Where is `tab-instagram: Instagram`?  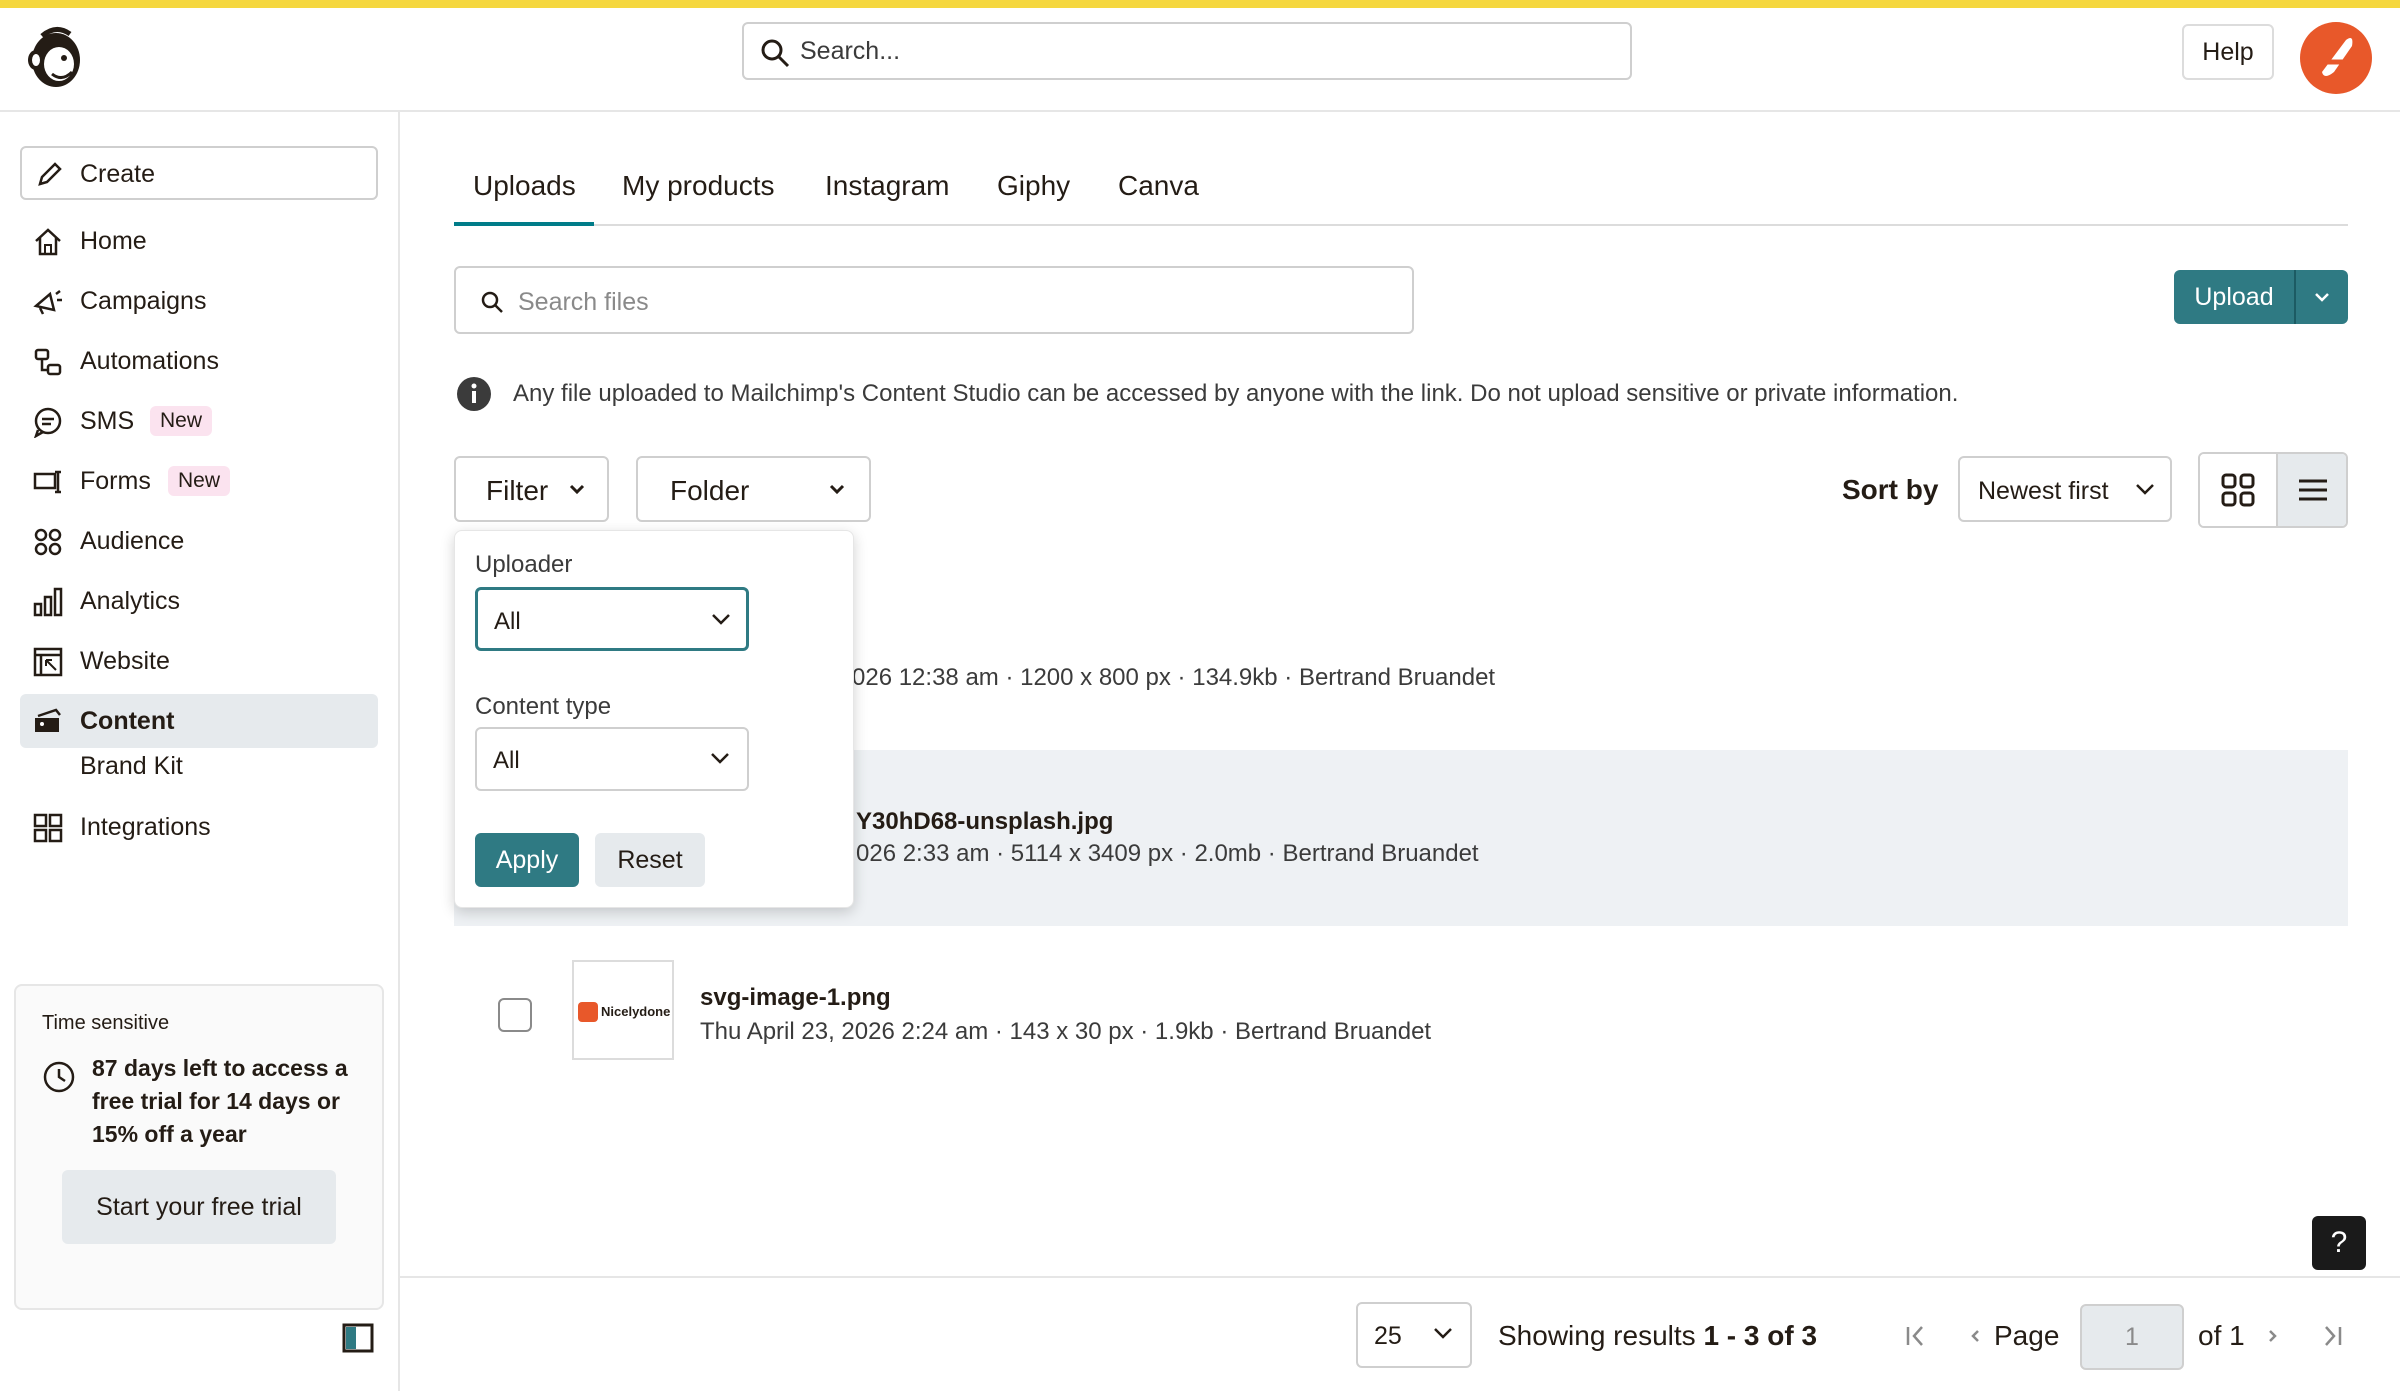
tab-instagram: Instagram is located at coordinates (887, 186).